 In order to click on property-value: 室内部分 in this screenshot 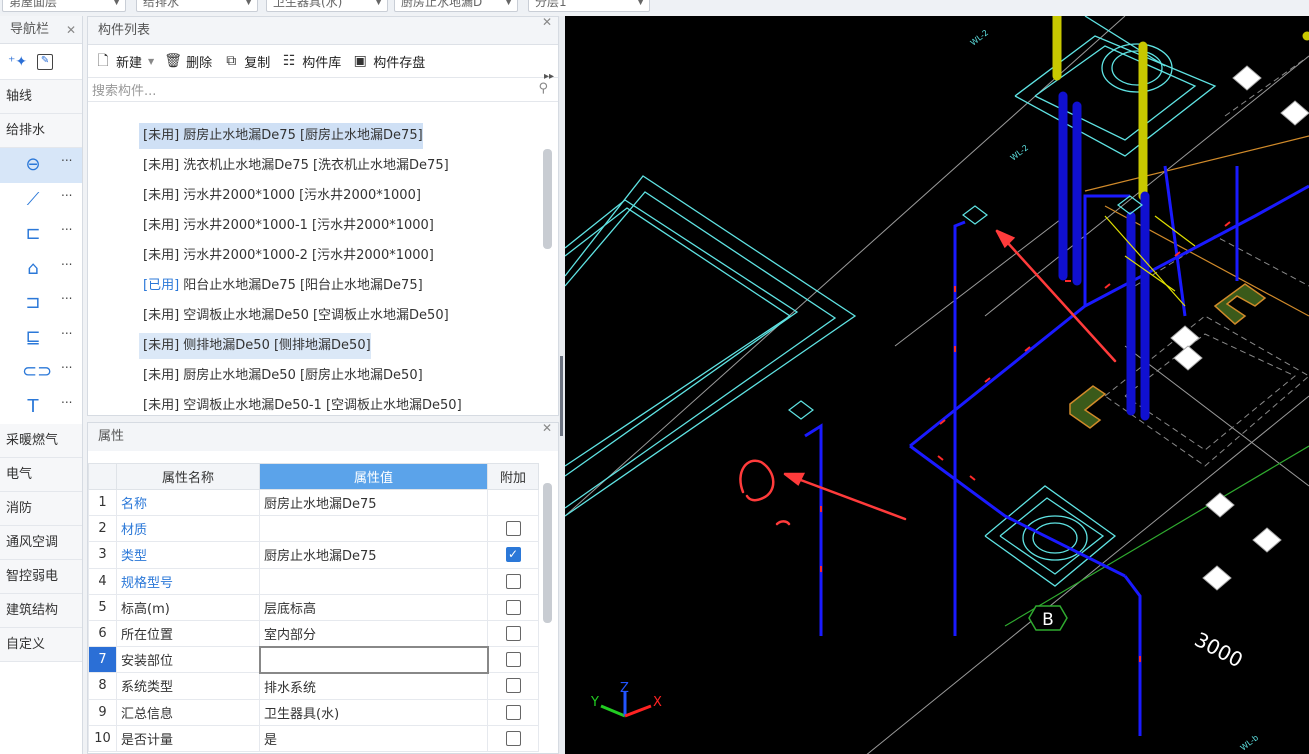, I will do `click(373, 633)`.